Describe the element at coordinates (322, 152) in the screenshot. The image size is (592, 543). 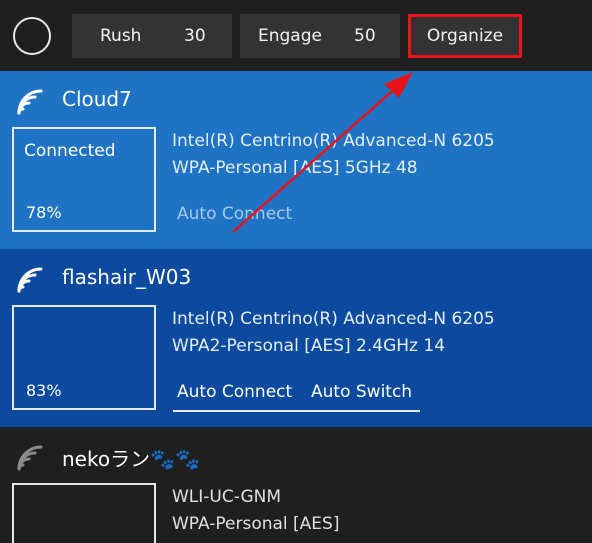
I see `red-arrow-icon` at that location.